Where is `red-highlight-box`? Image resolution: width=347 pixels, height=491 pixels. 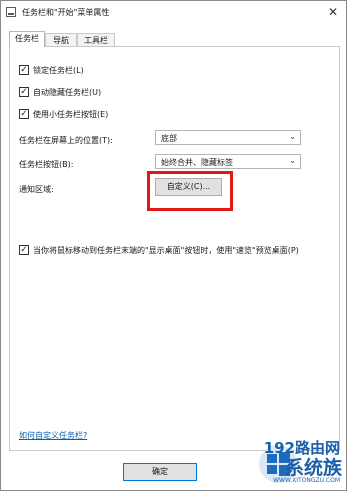
red-highlight-box is located at coordinates (190, 191).